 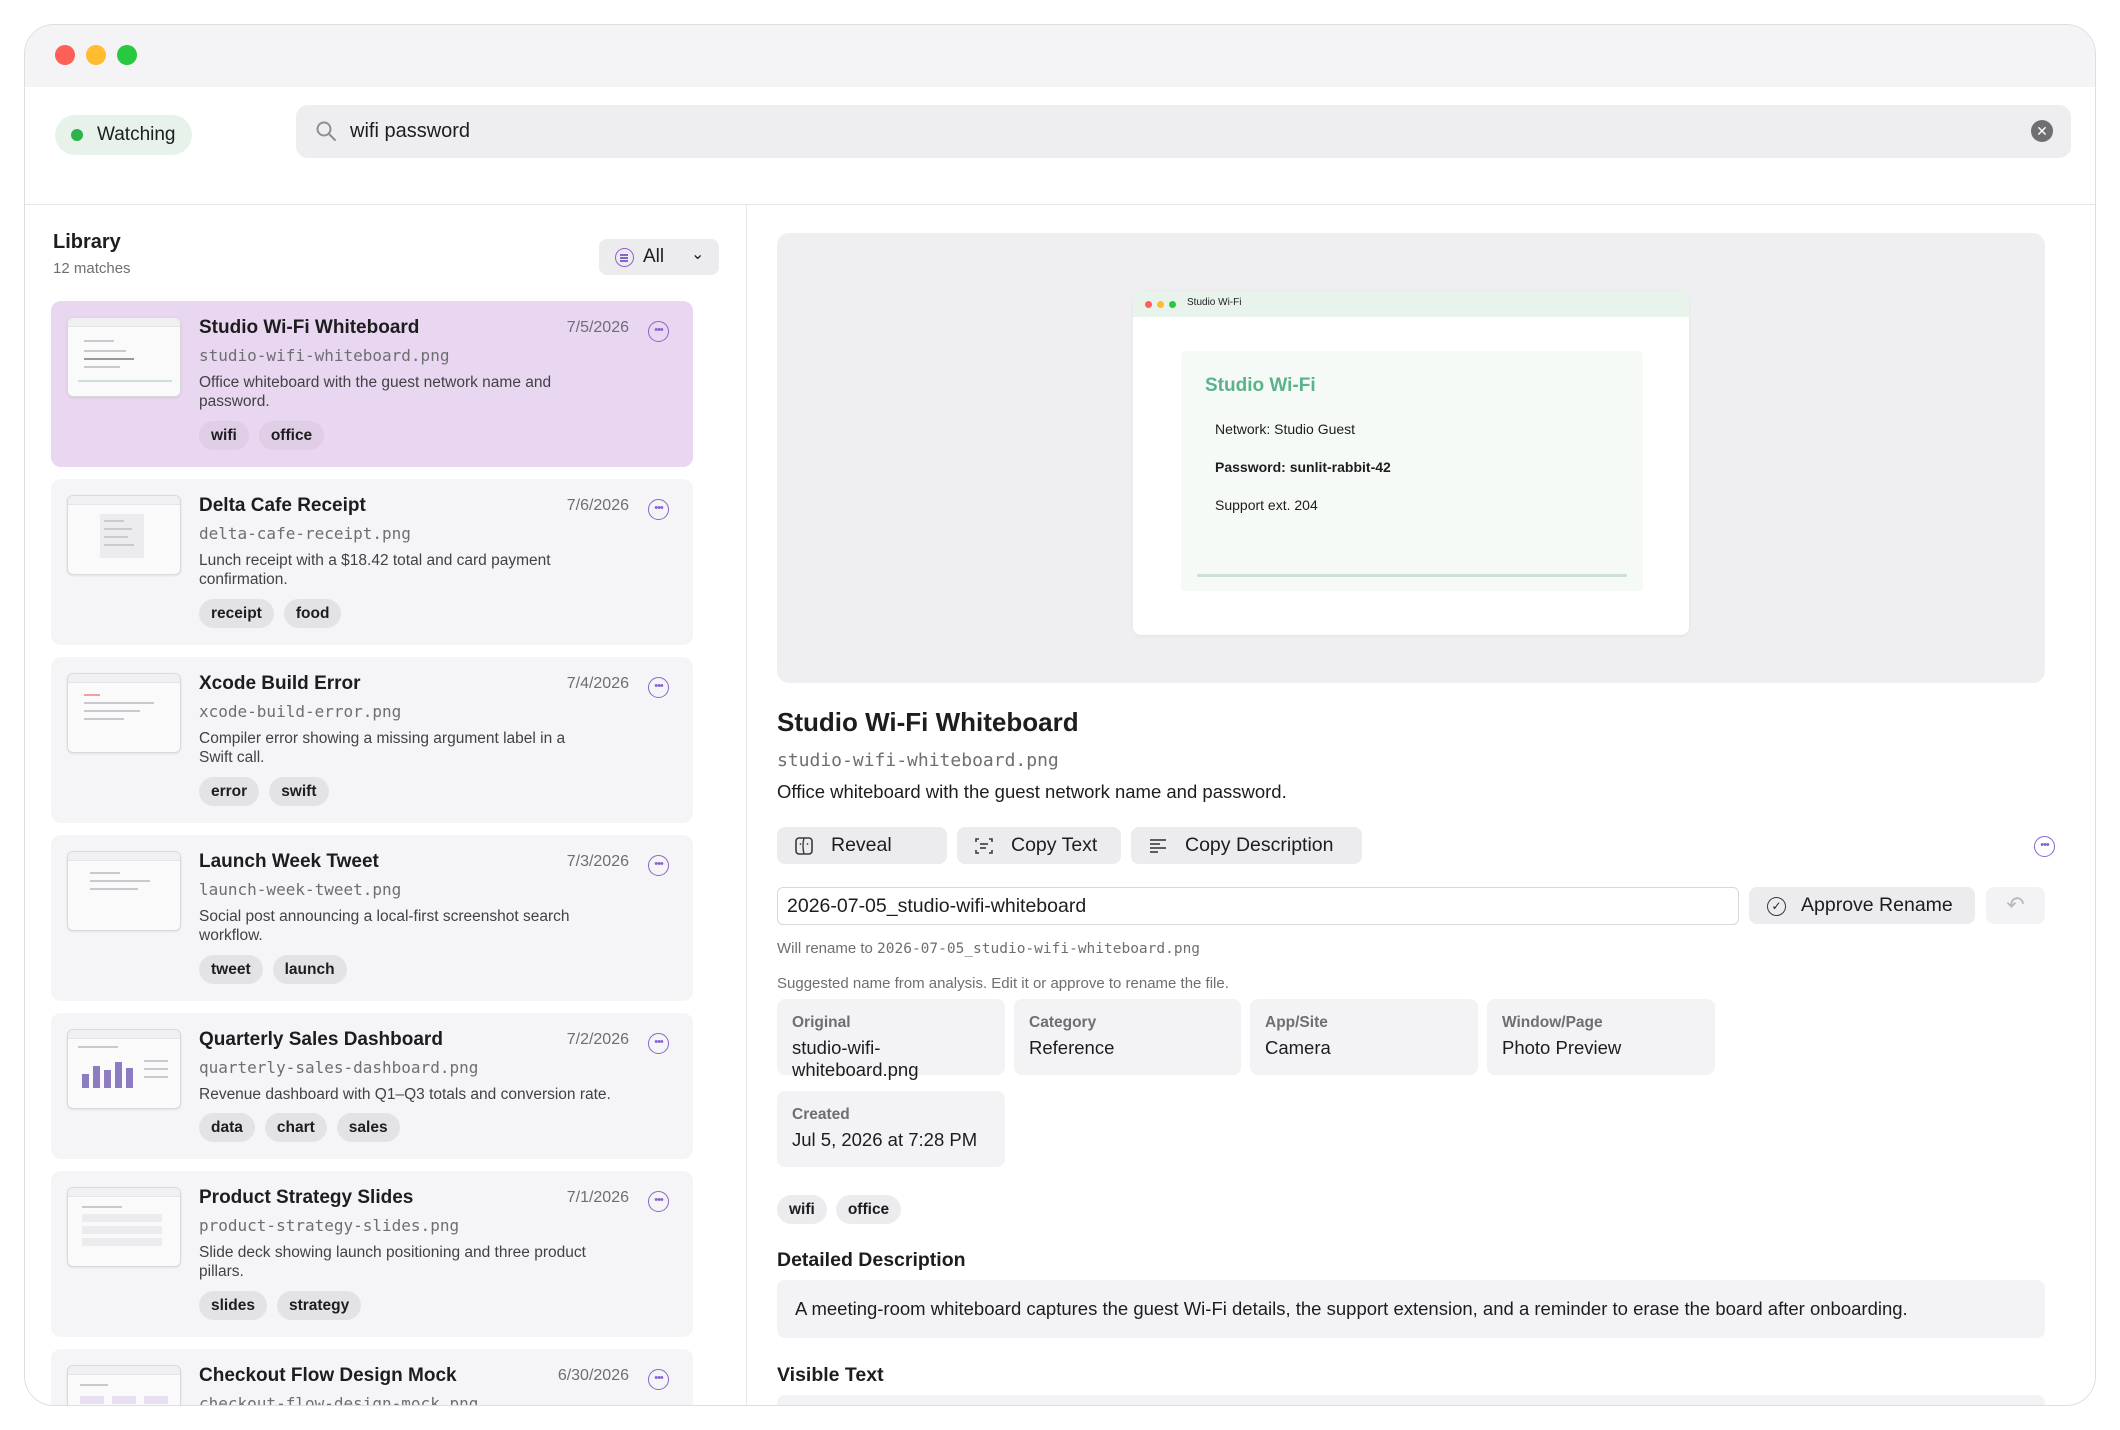 I want to click on detail-title: Studio Wi-Fi Whiteboard, so click(x=928, y=722).